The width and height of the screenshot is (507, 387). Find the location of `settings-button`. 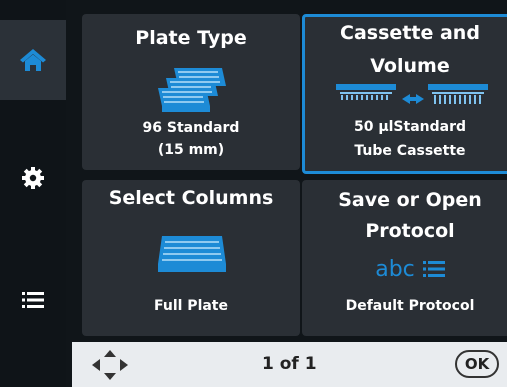

settings-button is located at coordinates (33, 178).